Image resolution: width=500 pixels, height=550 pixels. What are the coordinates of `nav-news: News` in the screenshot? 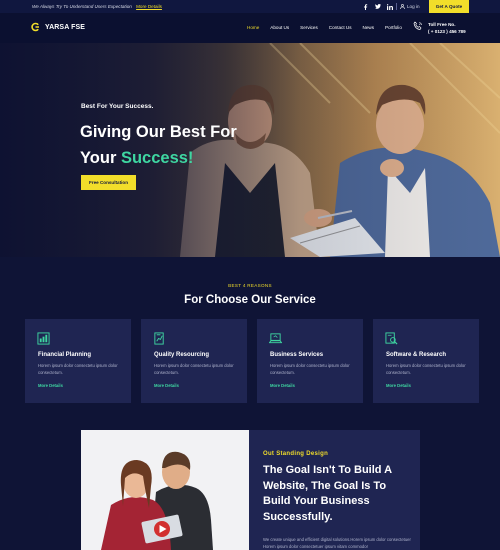 It's located at (369, 27).